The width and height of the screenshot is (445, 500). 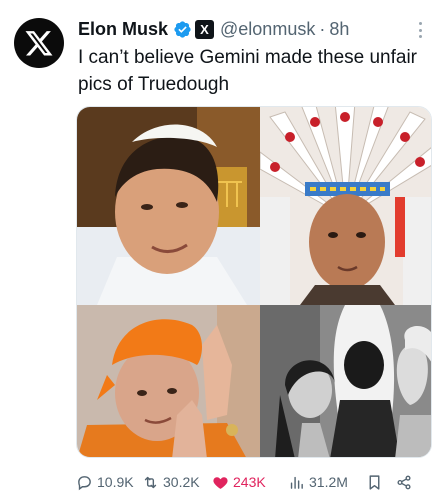 I want to click on views-count: 31.2M, so click(x=328, y=482).